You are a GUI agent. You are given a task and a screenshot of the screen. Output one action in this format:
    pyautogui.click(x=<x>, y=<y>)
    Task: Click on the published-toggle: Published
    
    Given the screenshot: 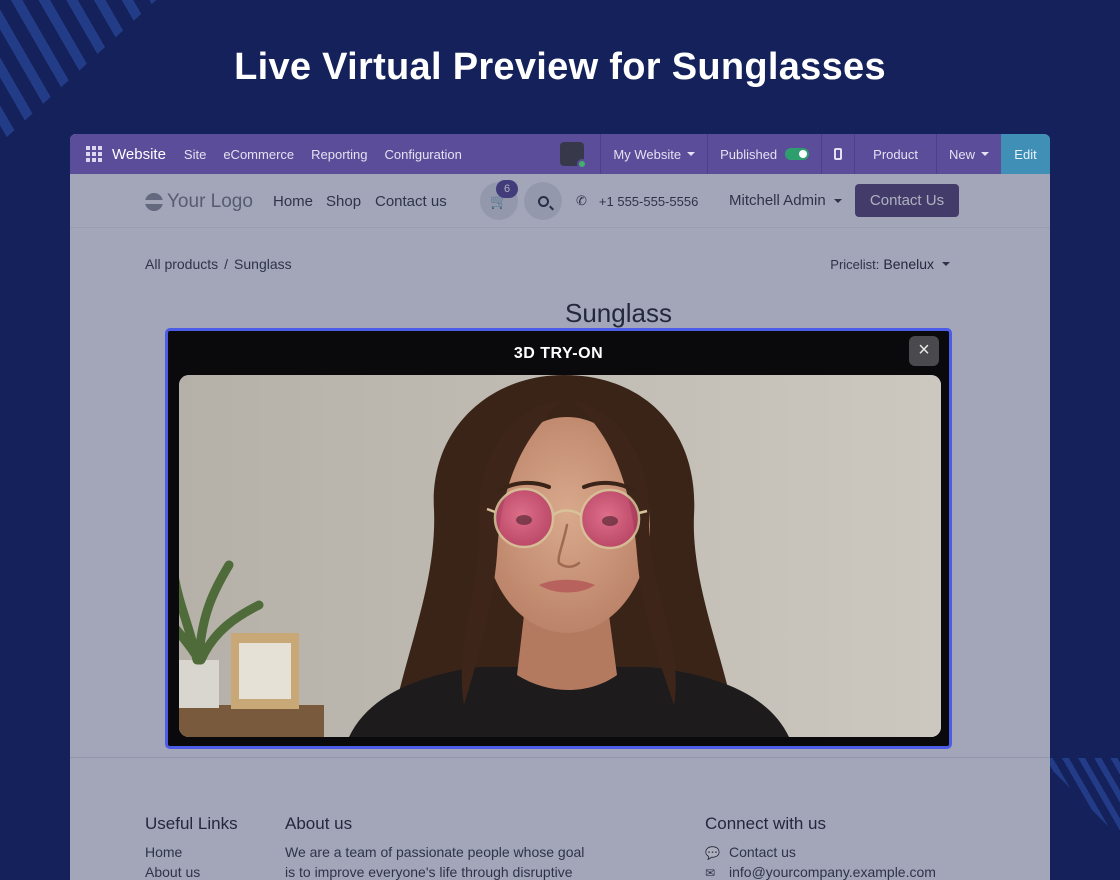 What is the action you would take?
    pyautogui.click(x=764, y=154)
    